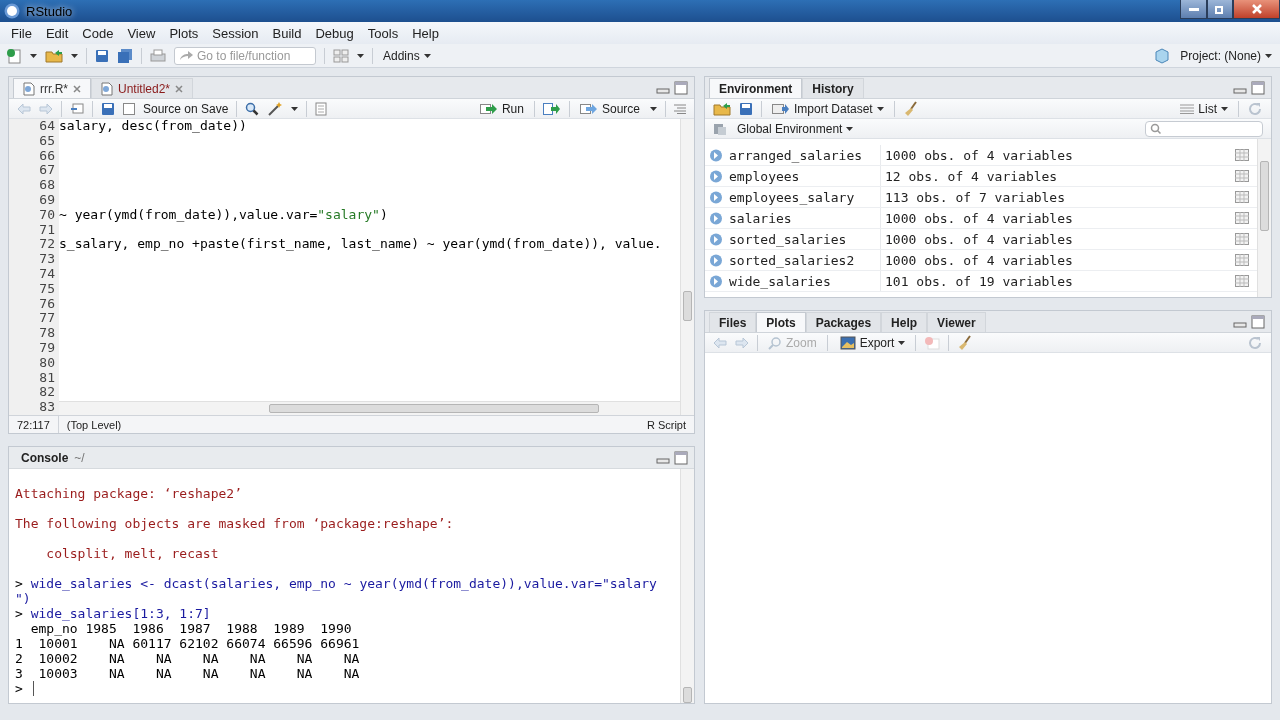 The width and height of the screenshot is (1280, 720). I want to click on restore-button, so click(1220, 9).